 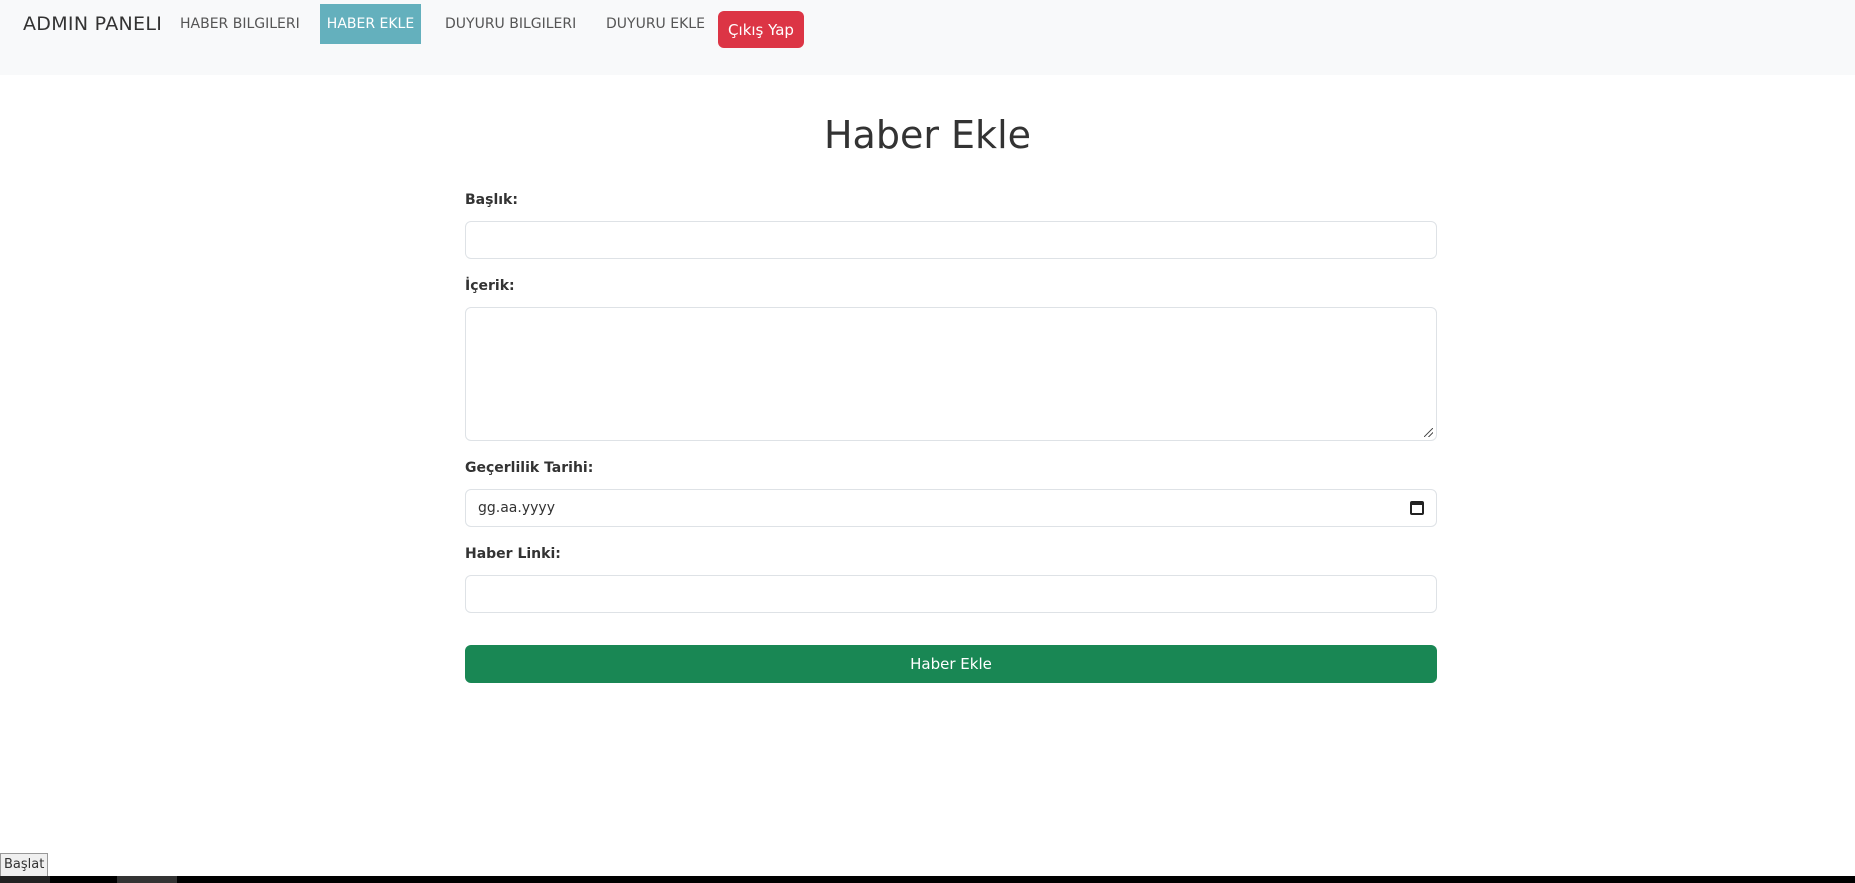 What do you see at coordinates (491, 200) in the screenshot?
I see `baslik-label: Başlık:` at bounding box center [491, 200].